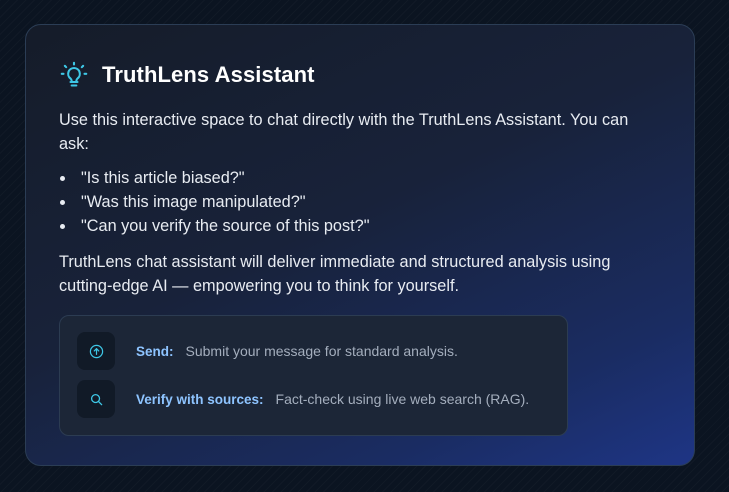  What do you see at coordinates (200, 399) in the screenshot?
I see `verify-label: Verify with sources:` at bounding box center [200, 399].